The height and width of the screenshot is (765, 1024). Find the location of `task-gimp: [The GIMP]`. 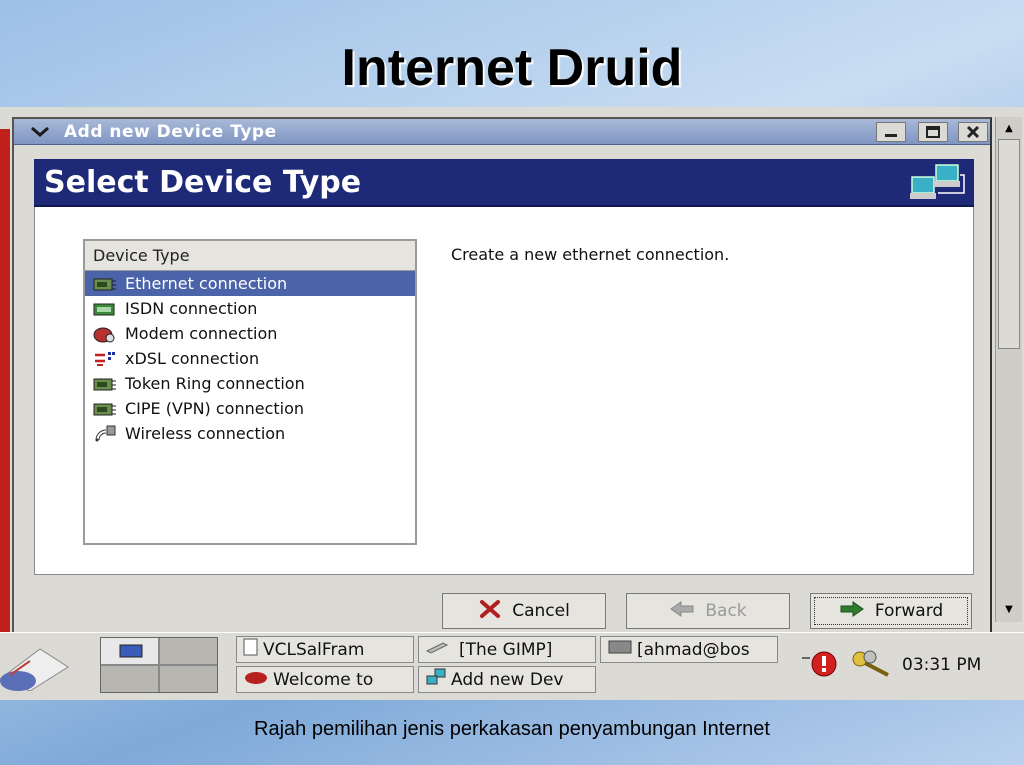

task-gimp: [The GIMP] is located at coordinates (507, 649).